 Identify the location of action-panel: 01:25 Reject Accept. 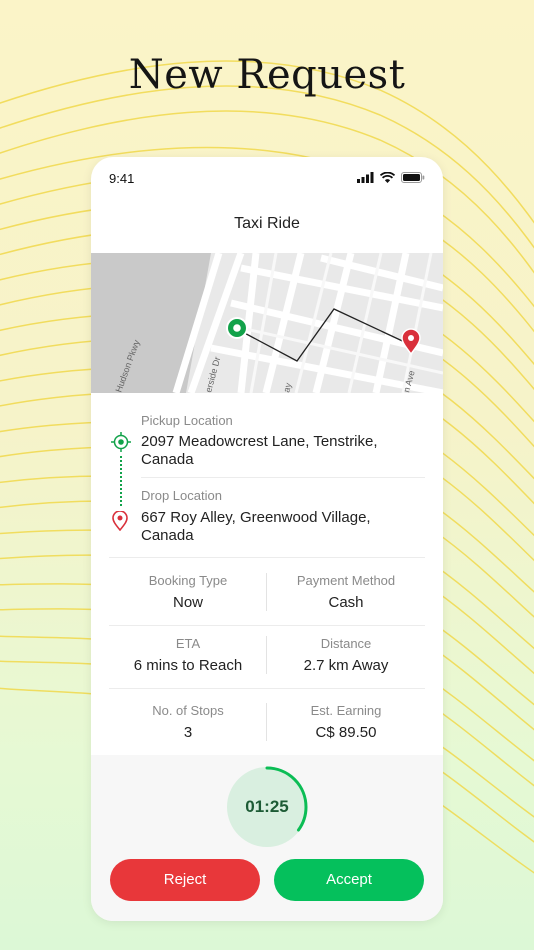
(267, 838).